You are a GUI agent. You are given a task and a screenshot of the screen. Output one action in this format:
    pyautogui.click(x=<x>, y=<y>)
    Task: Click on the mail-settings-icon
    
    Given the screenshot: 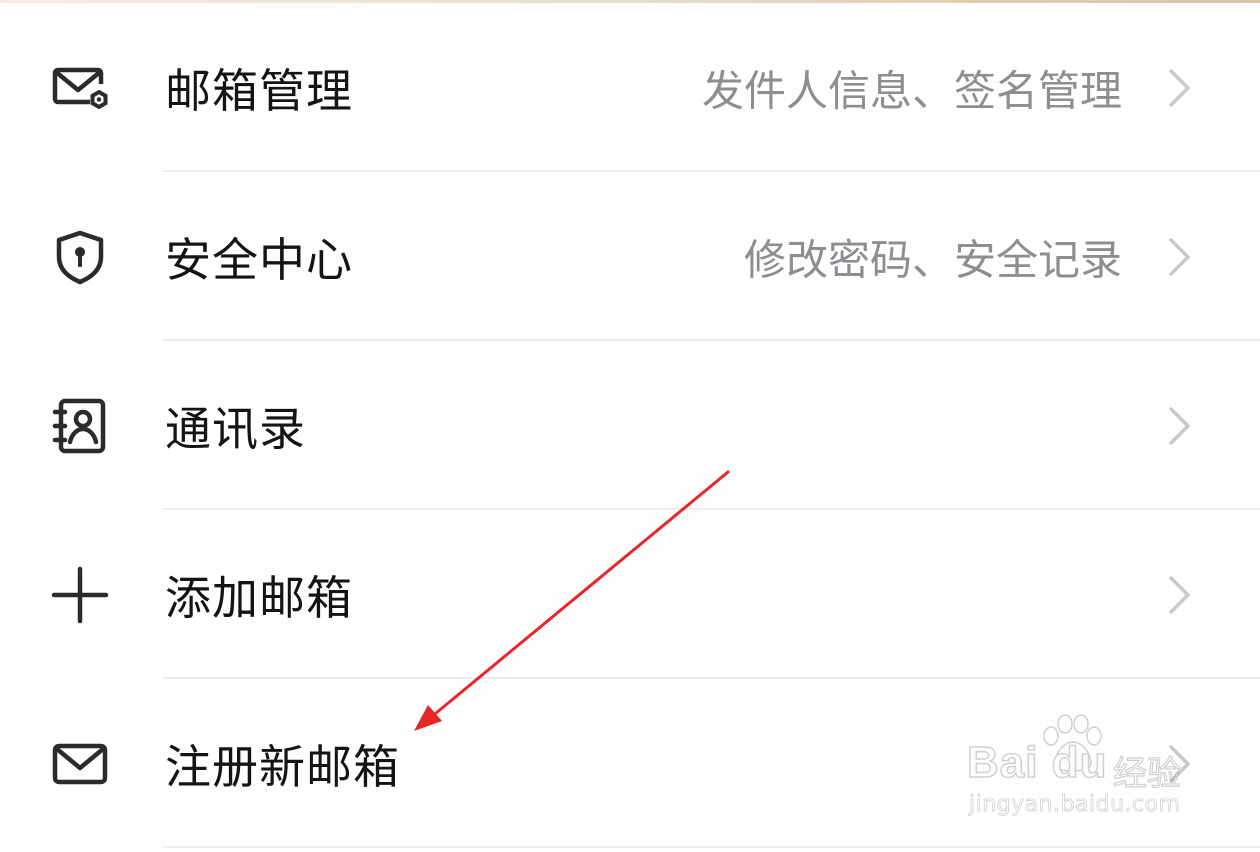 What is the action you would take?
    pyautogui.click(x=80, y=88)
    